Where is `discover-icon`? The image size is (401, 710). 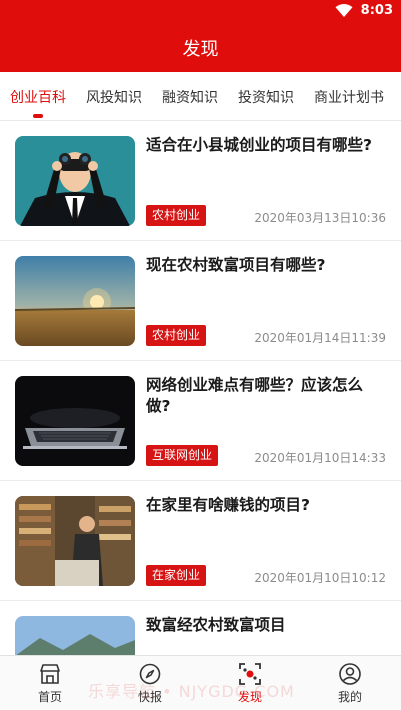
discover-icon is located at coordinates (250, 674).